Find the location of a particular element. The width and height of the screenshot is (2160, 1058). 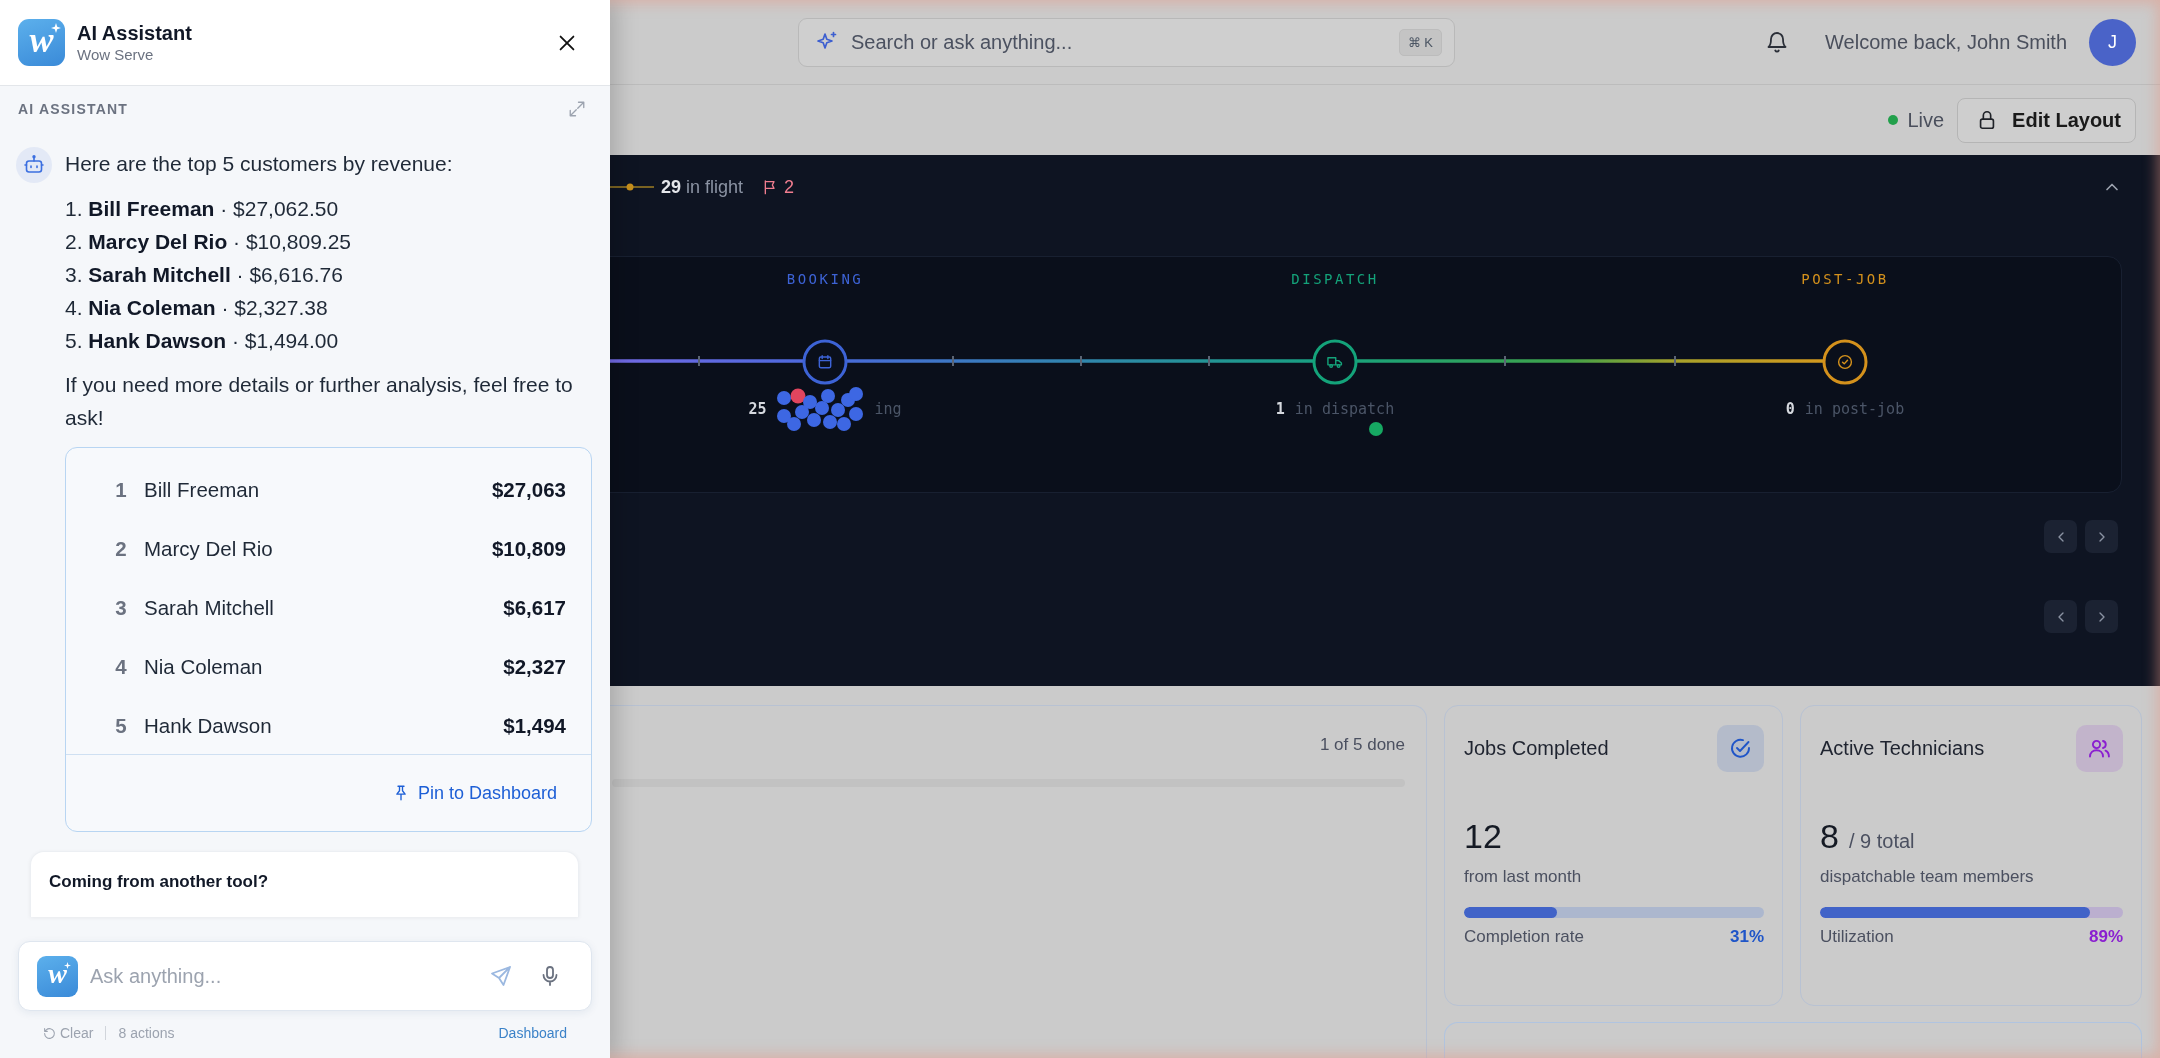

card-title: Active Technicians is located at coordinates (1902, 748).